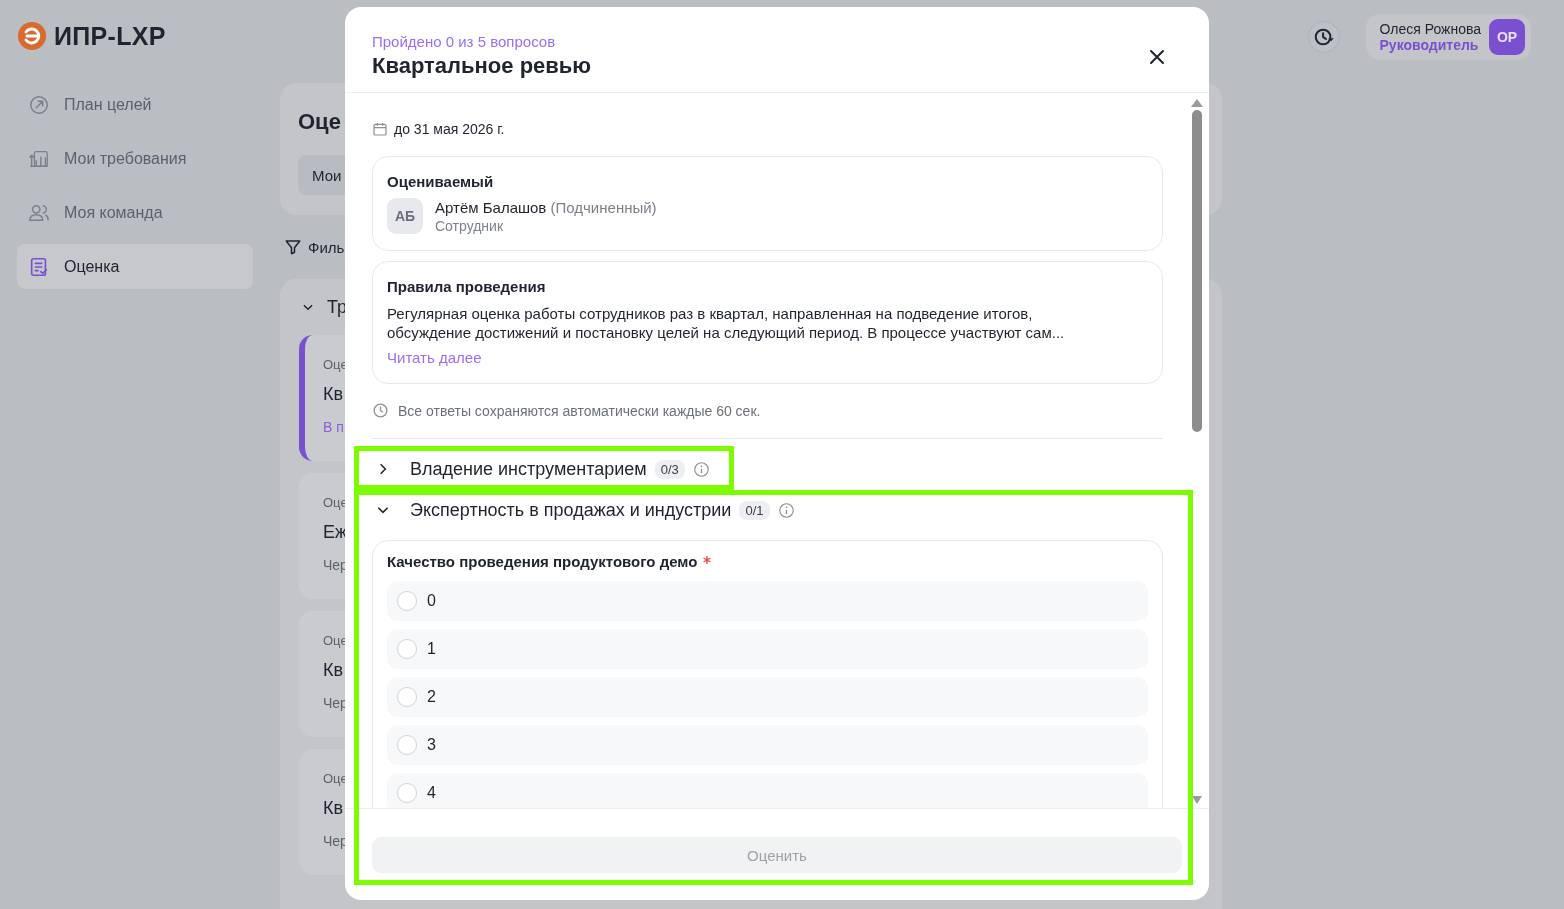  Describe the element at coordinates (754, 510) in the screenshot. I see `count-badge: 0/1` at that location.